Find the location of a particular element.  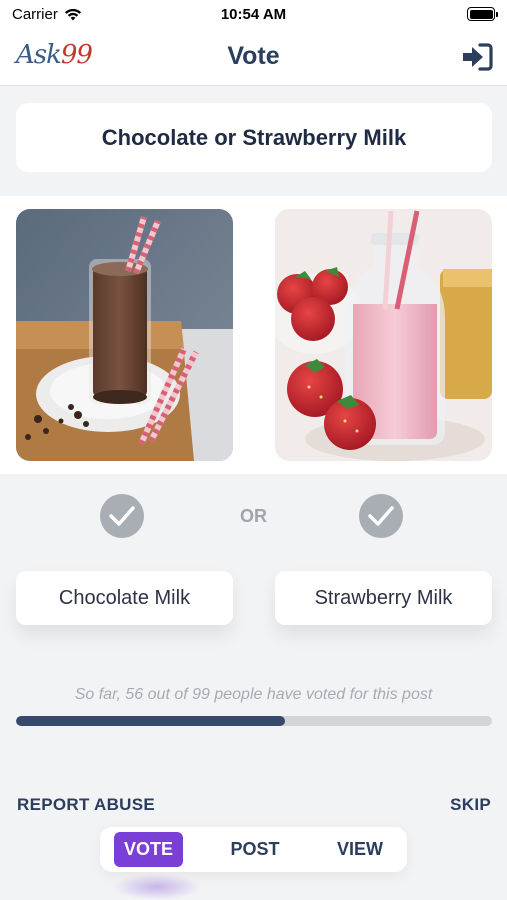

vote-progress-fill is located at coordinates (151, 721).